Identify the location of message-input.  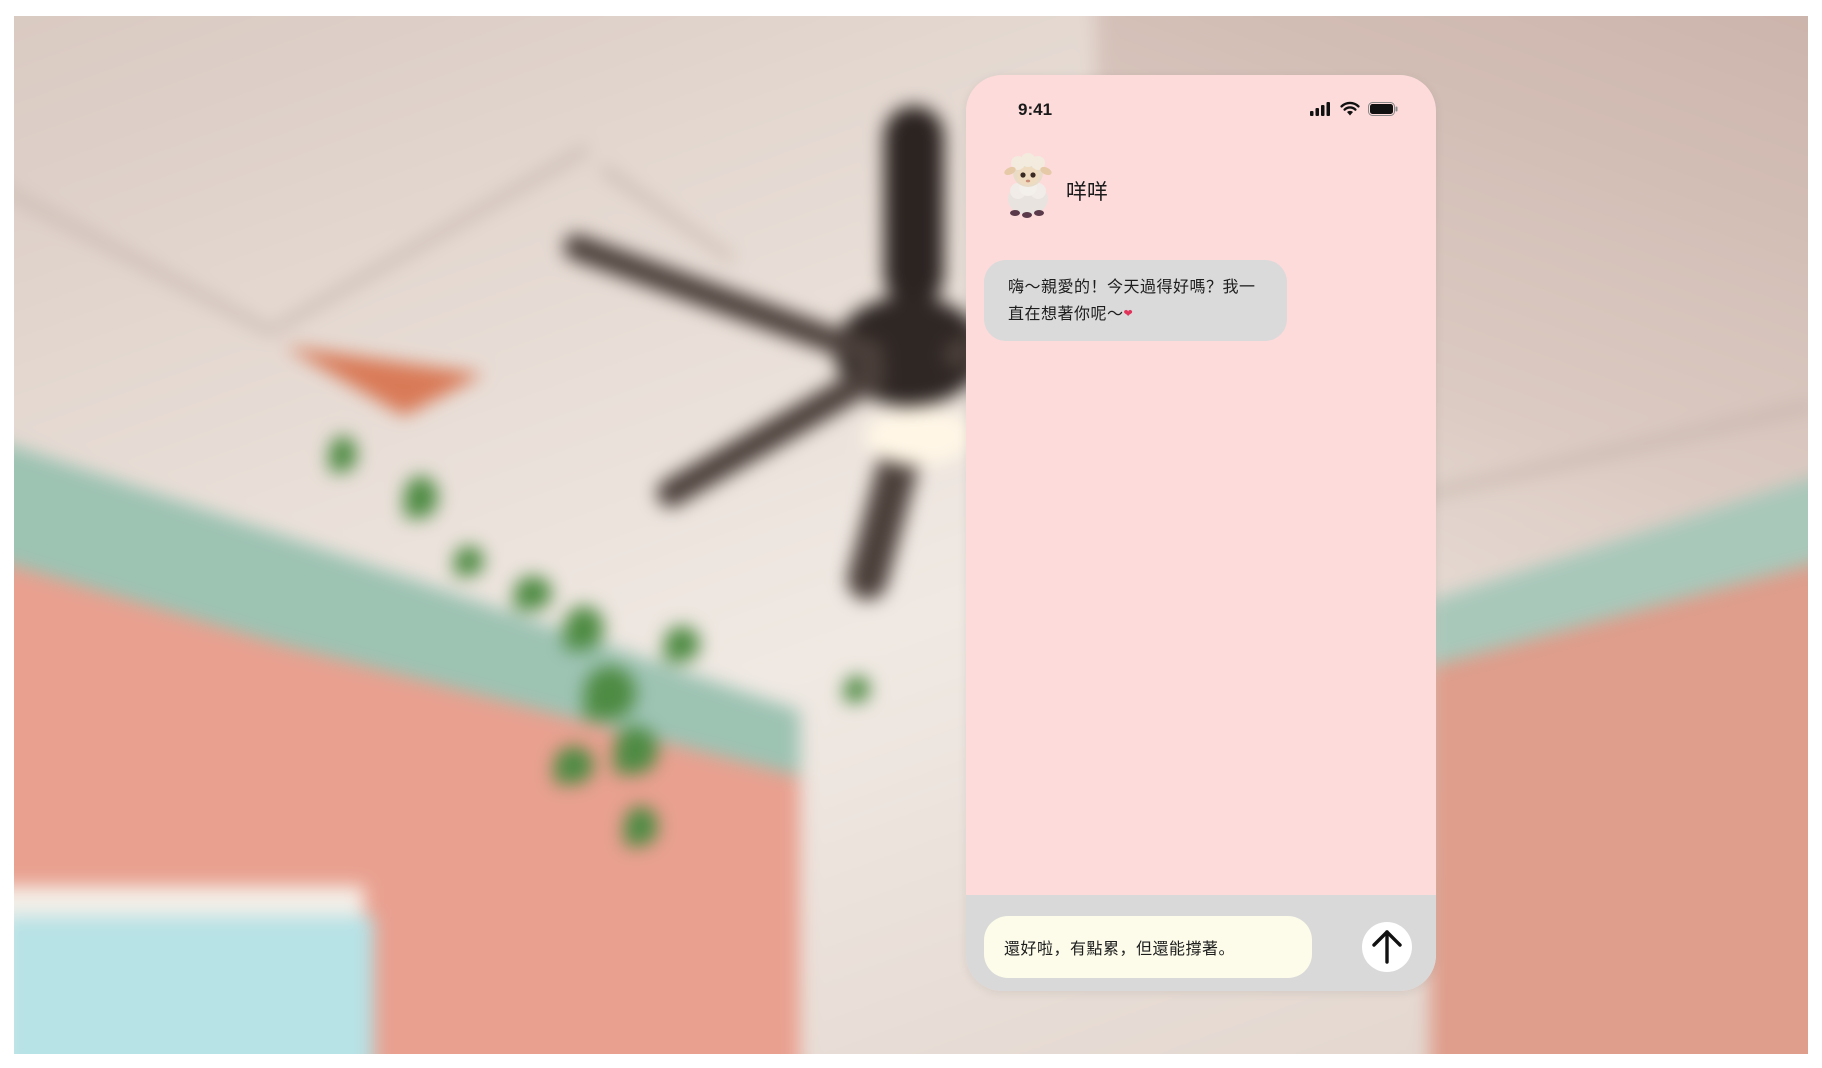
(1148, 947).